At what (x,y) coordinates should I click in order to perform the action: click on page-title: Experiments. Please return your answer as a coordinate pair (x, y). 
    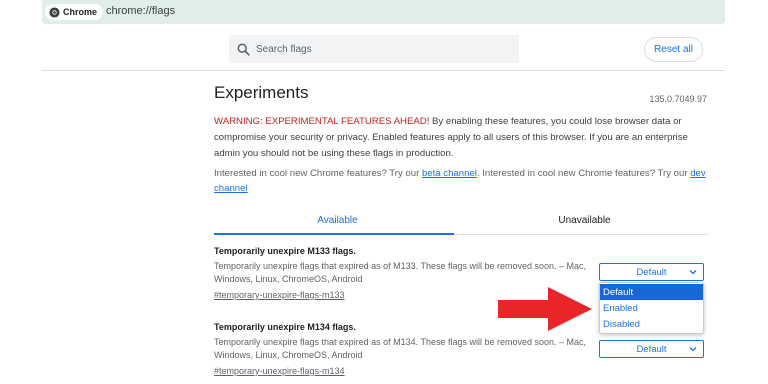
    Looking at the image, I should click on (261, 92).